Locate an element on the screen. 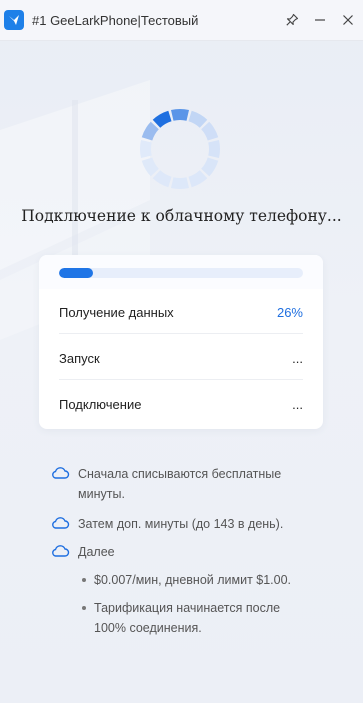  step-value: 26% is located at coordinates (289, 312).